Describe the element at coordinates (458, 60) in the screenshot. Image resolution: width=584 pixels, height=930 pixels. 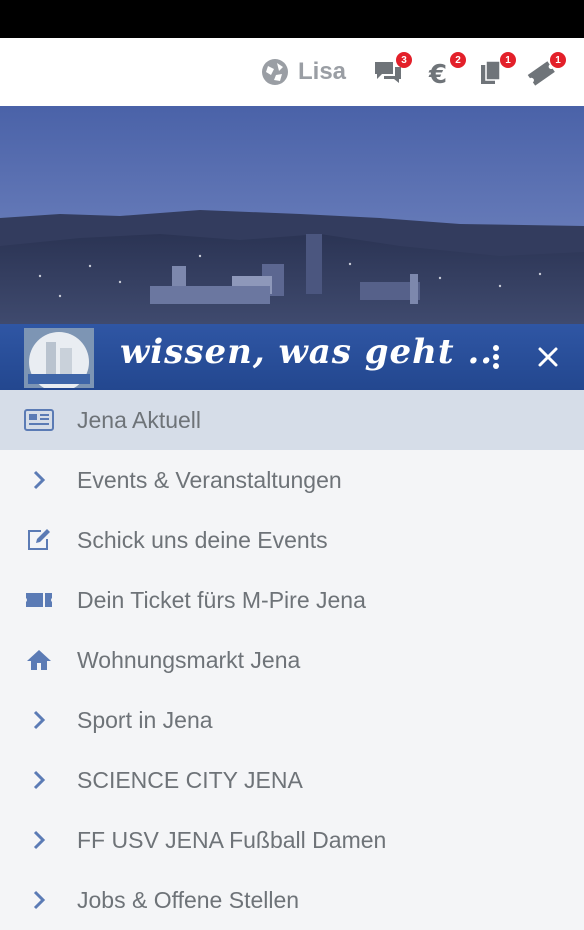
I see `payments-badge: 2` at that location.